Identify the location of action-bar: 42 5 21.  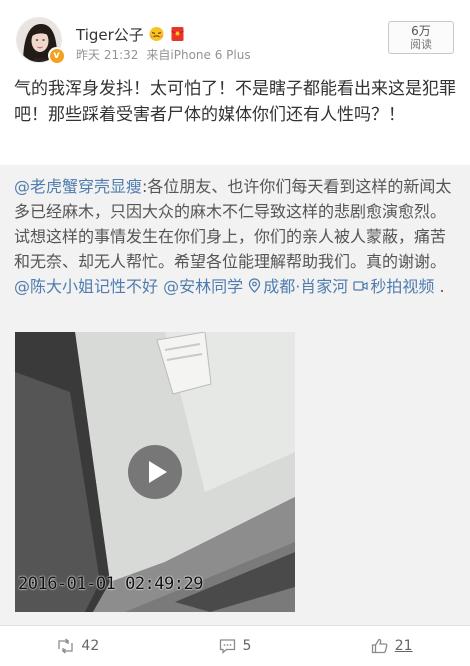
(235, 645).